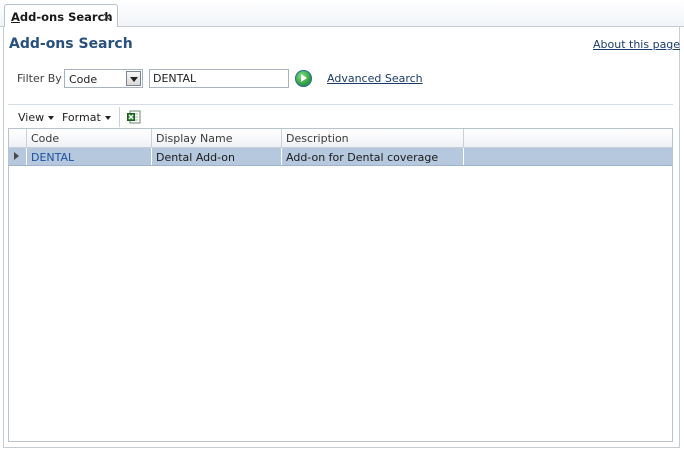 The image size is (684, 454). What do you see at coordinates (83, 79) in the screenshot?
I see `filter-field-value: Code` at bounding box center [83, 79].